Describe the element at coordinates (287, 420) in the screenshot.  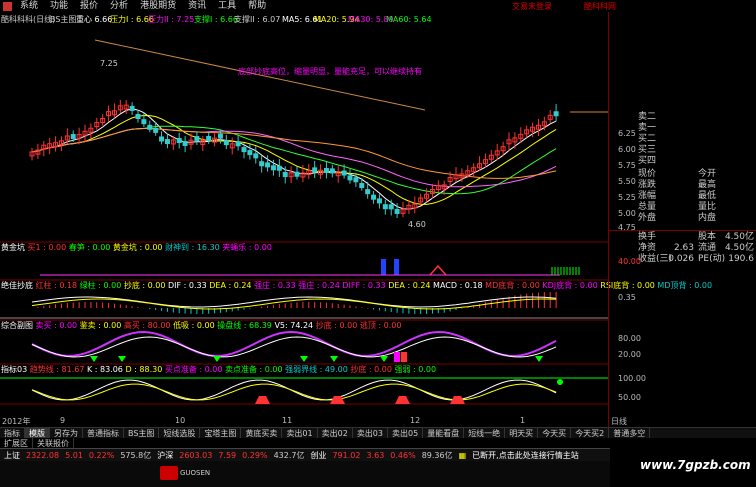
I see `date-label: 11` at that location.